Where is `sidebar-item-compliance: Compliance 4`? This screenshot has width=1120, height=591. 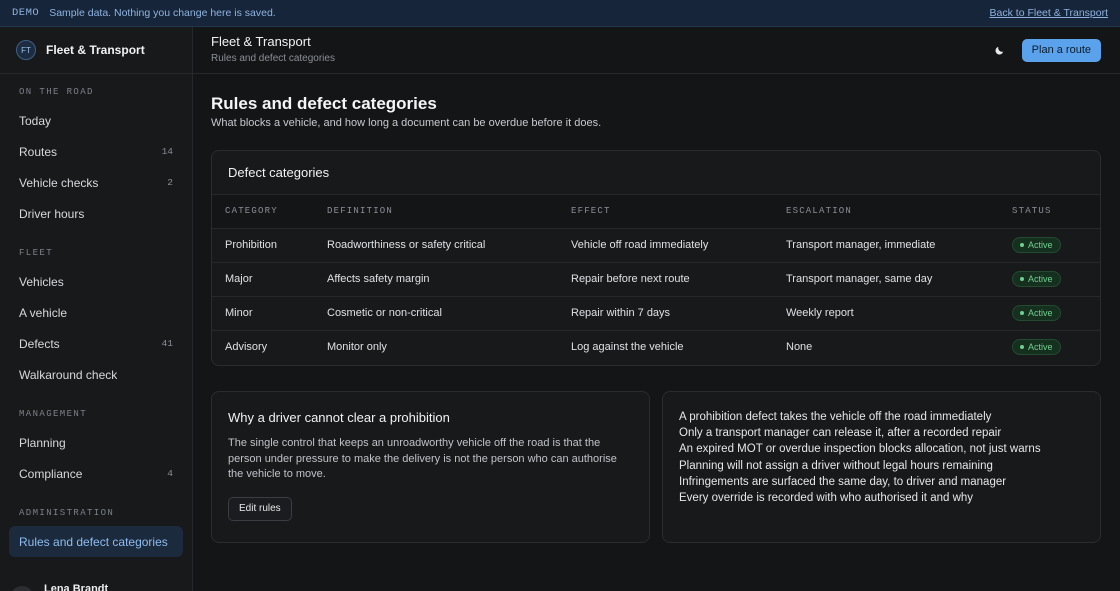 sidebar-item-compliance: Compliance 4 is located at coordinates (96, 473).